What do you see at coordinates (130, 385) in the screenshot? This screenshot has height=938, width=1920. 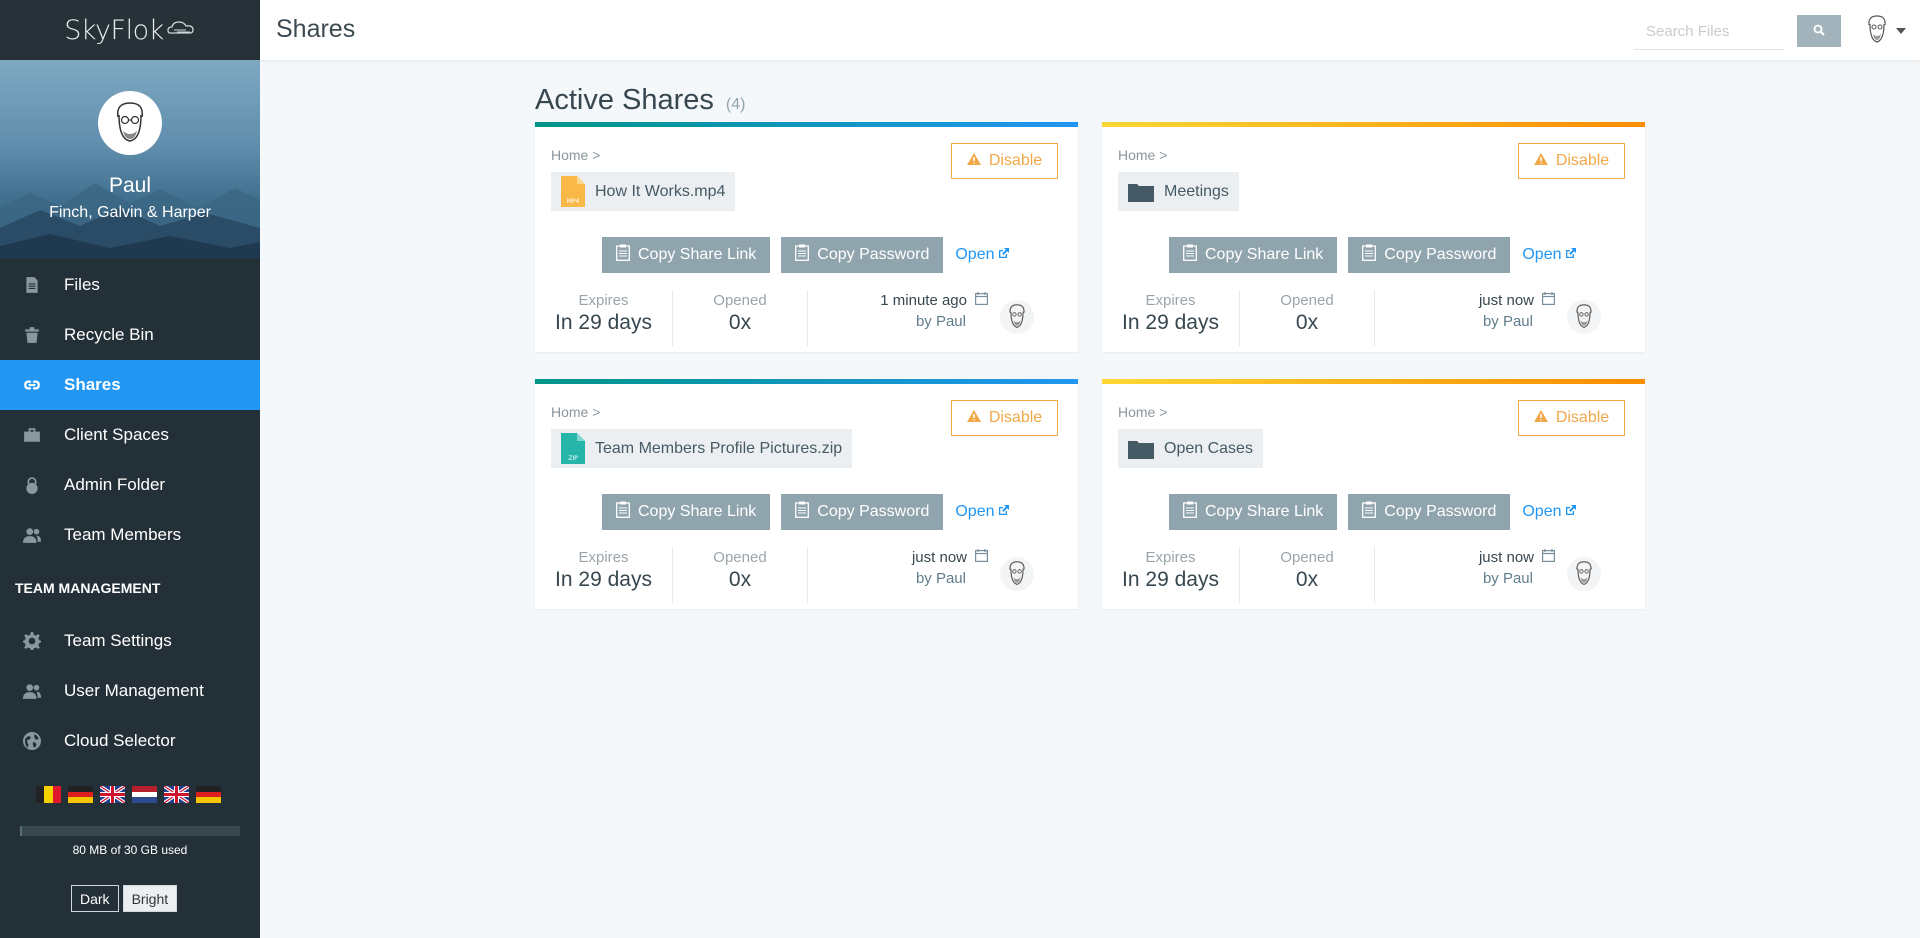 I see `sidebar-item-shares: Shares` at bounding box center [130, 385].